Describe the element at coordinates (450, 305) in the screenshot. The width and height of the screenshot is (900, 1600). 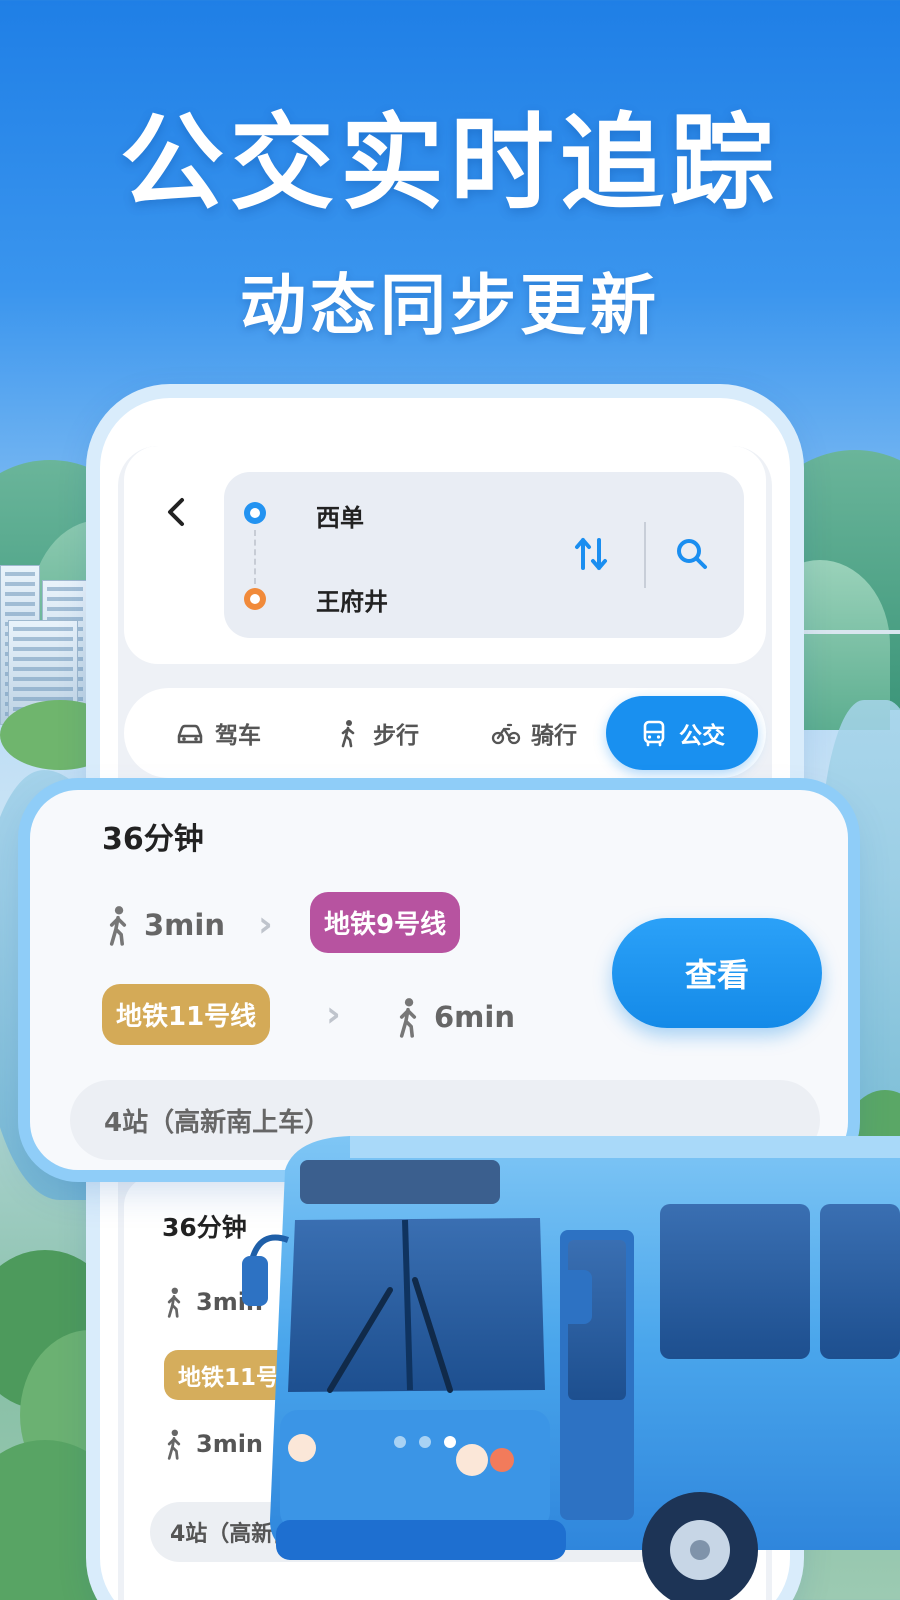
I see `promo-subline: 动态同步更新` at that location.